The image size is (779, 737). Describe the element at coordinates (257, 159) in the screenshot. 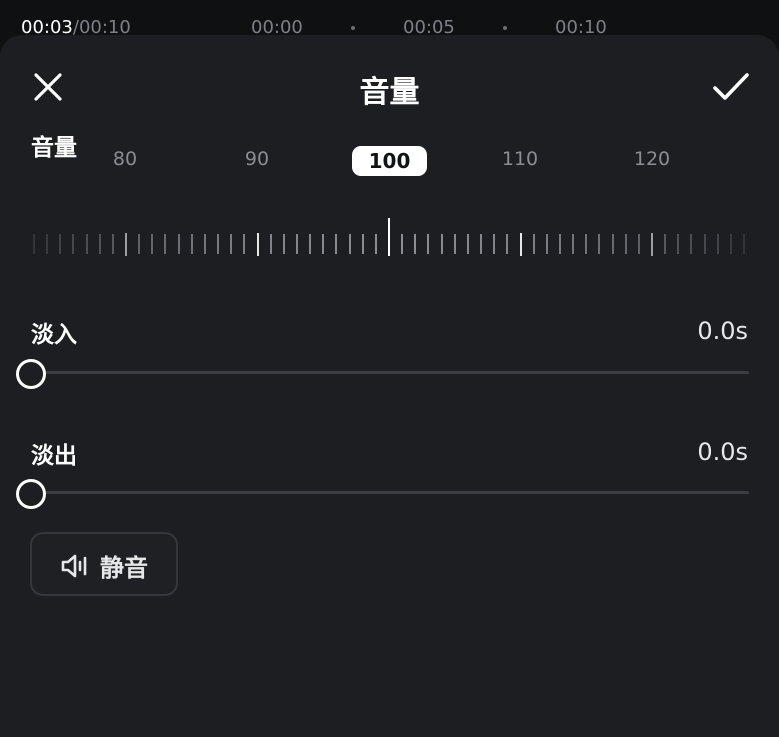

I see `ruler-label: 90` at that location.